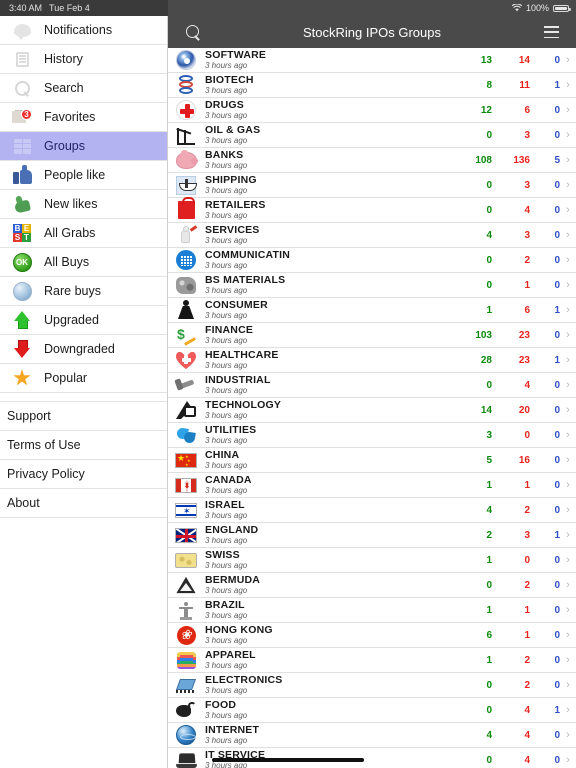  Describe the element at coordinates (333, 185) in the screenshot. I see `row-text: SHIPPING 3 hours ago` at that location.